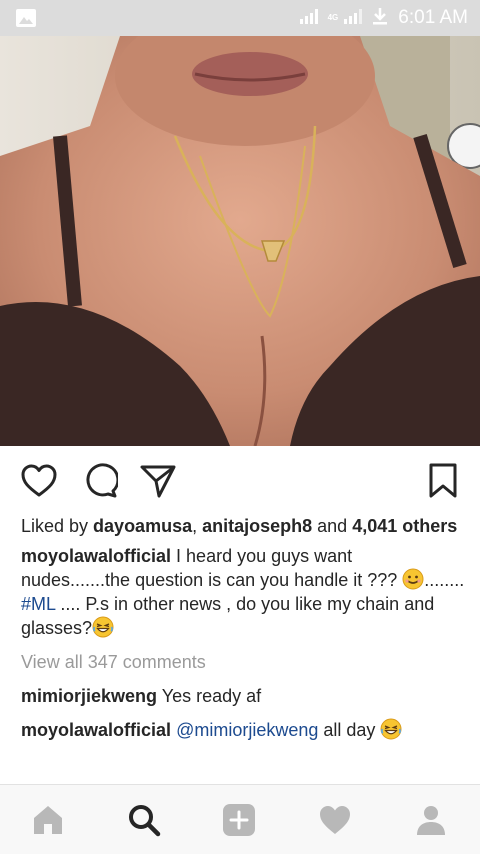  I want to click on share-icon, so click(158, 481).